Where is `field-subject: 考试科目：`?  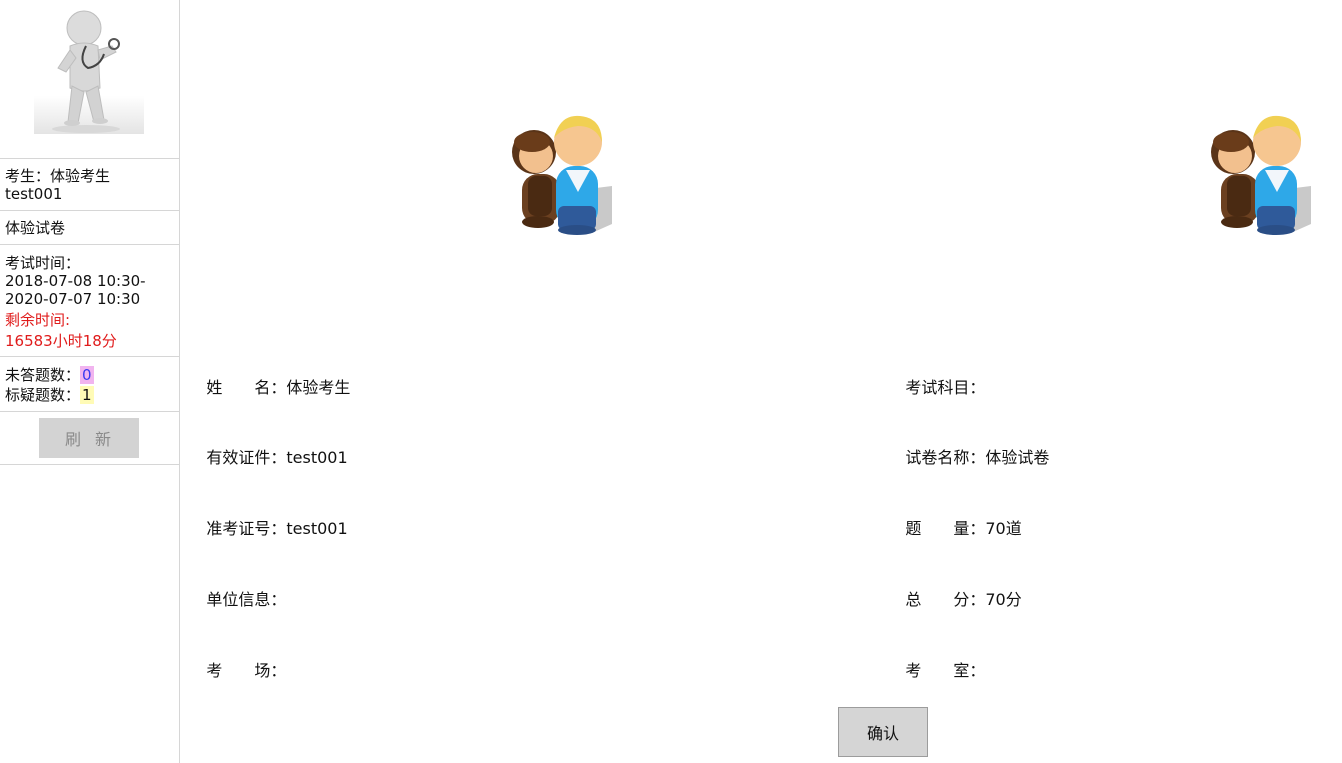 field-subject: 考试科目： is located at coordinates (935, 386).